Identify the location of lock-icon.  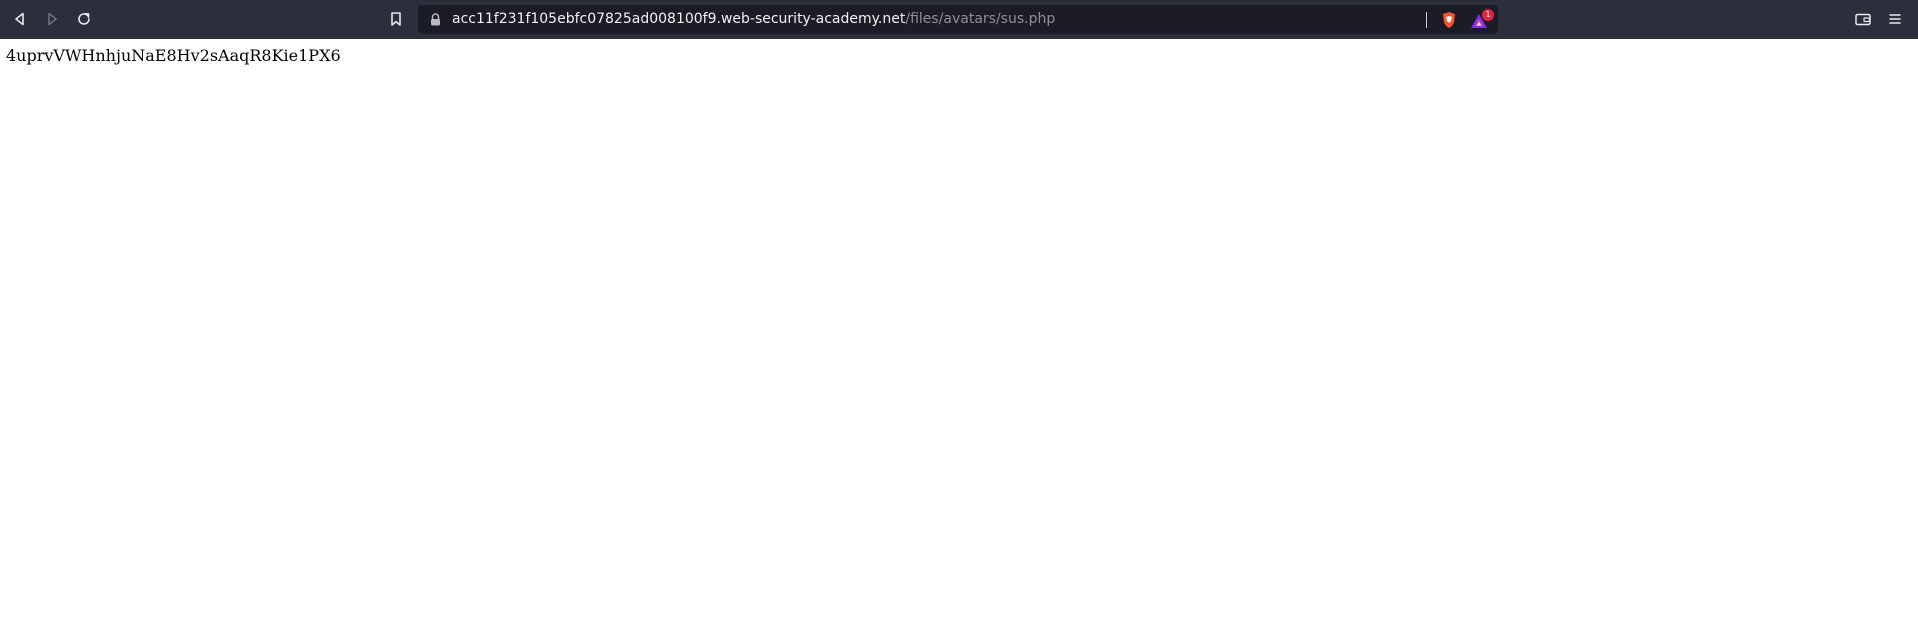
(435, 19).